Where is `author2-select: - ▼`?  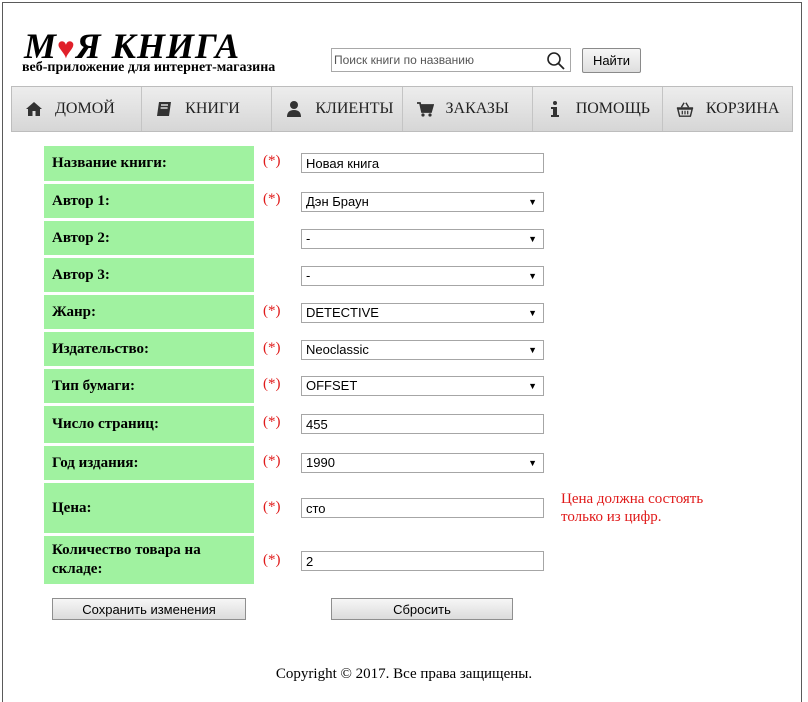
author2-select: - ▼ is located at coordinates (422, 239).